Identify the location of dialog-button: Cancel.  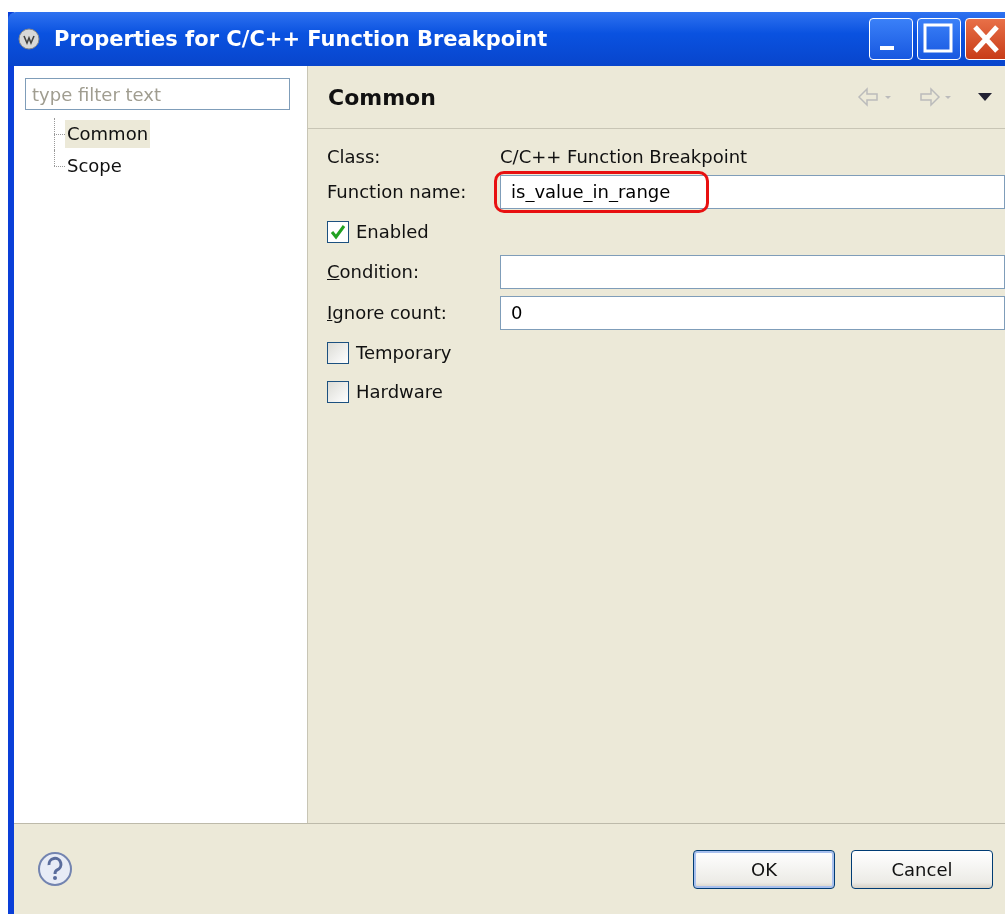
(922, 869).